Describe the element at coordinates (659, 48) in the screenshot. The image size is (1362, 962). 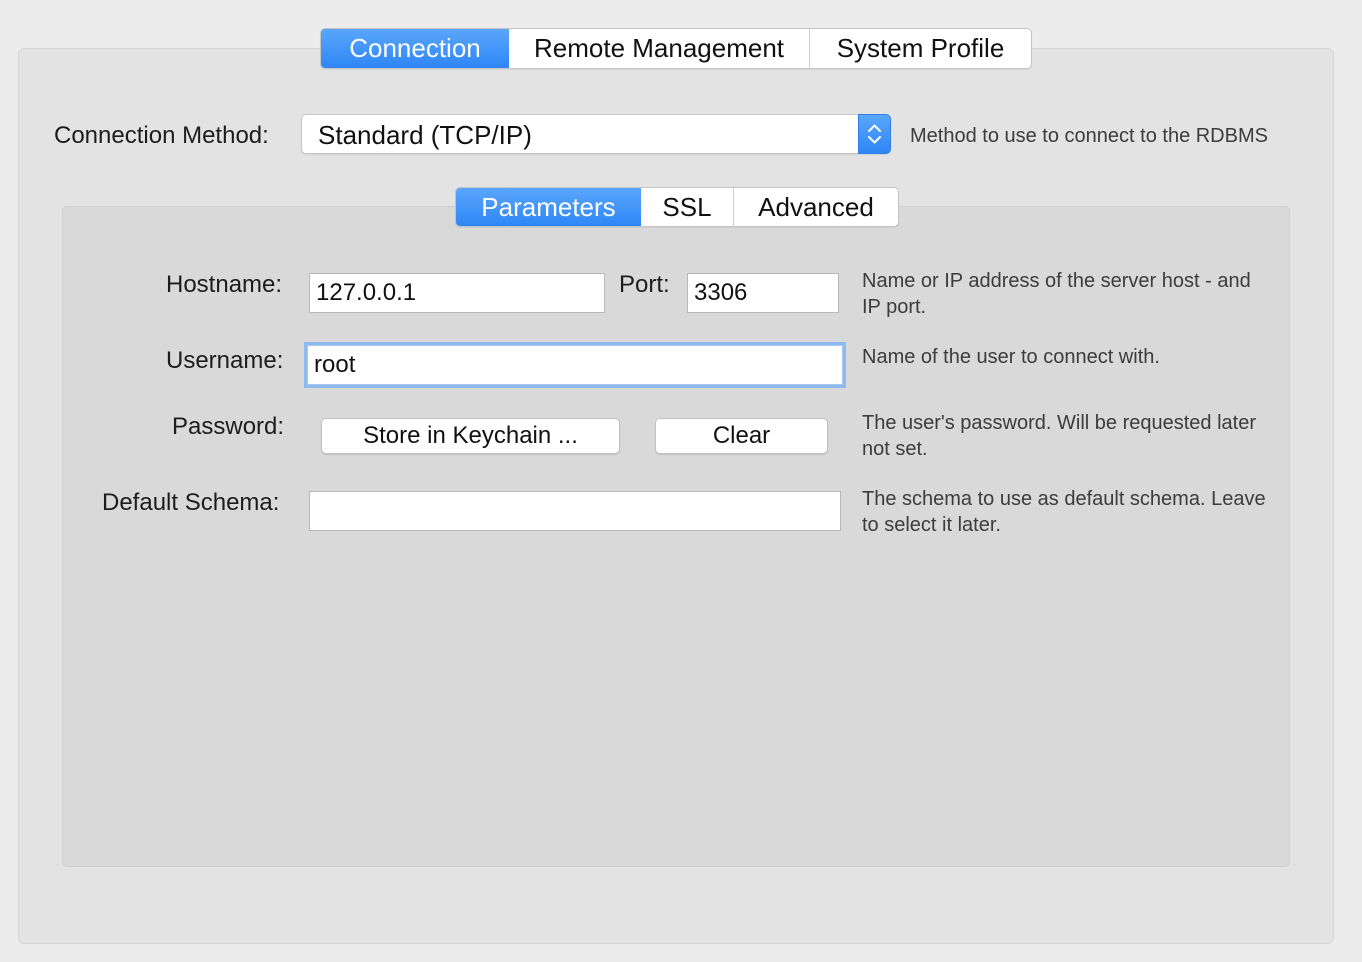
I see `tab-remote-management: Remote Management` at that location.